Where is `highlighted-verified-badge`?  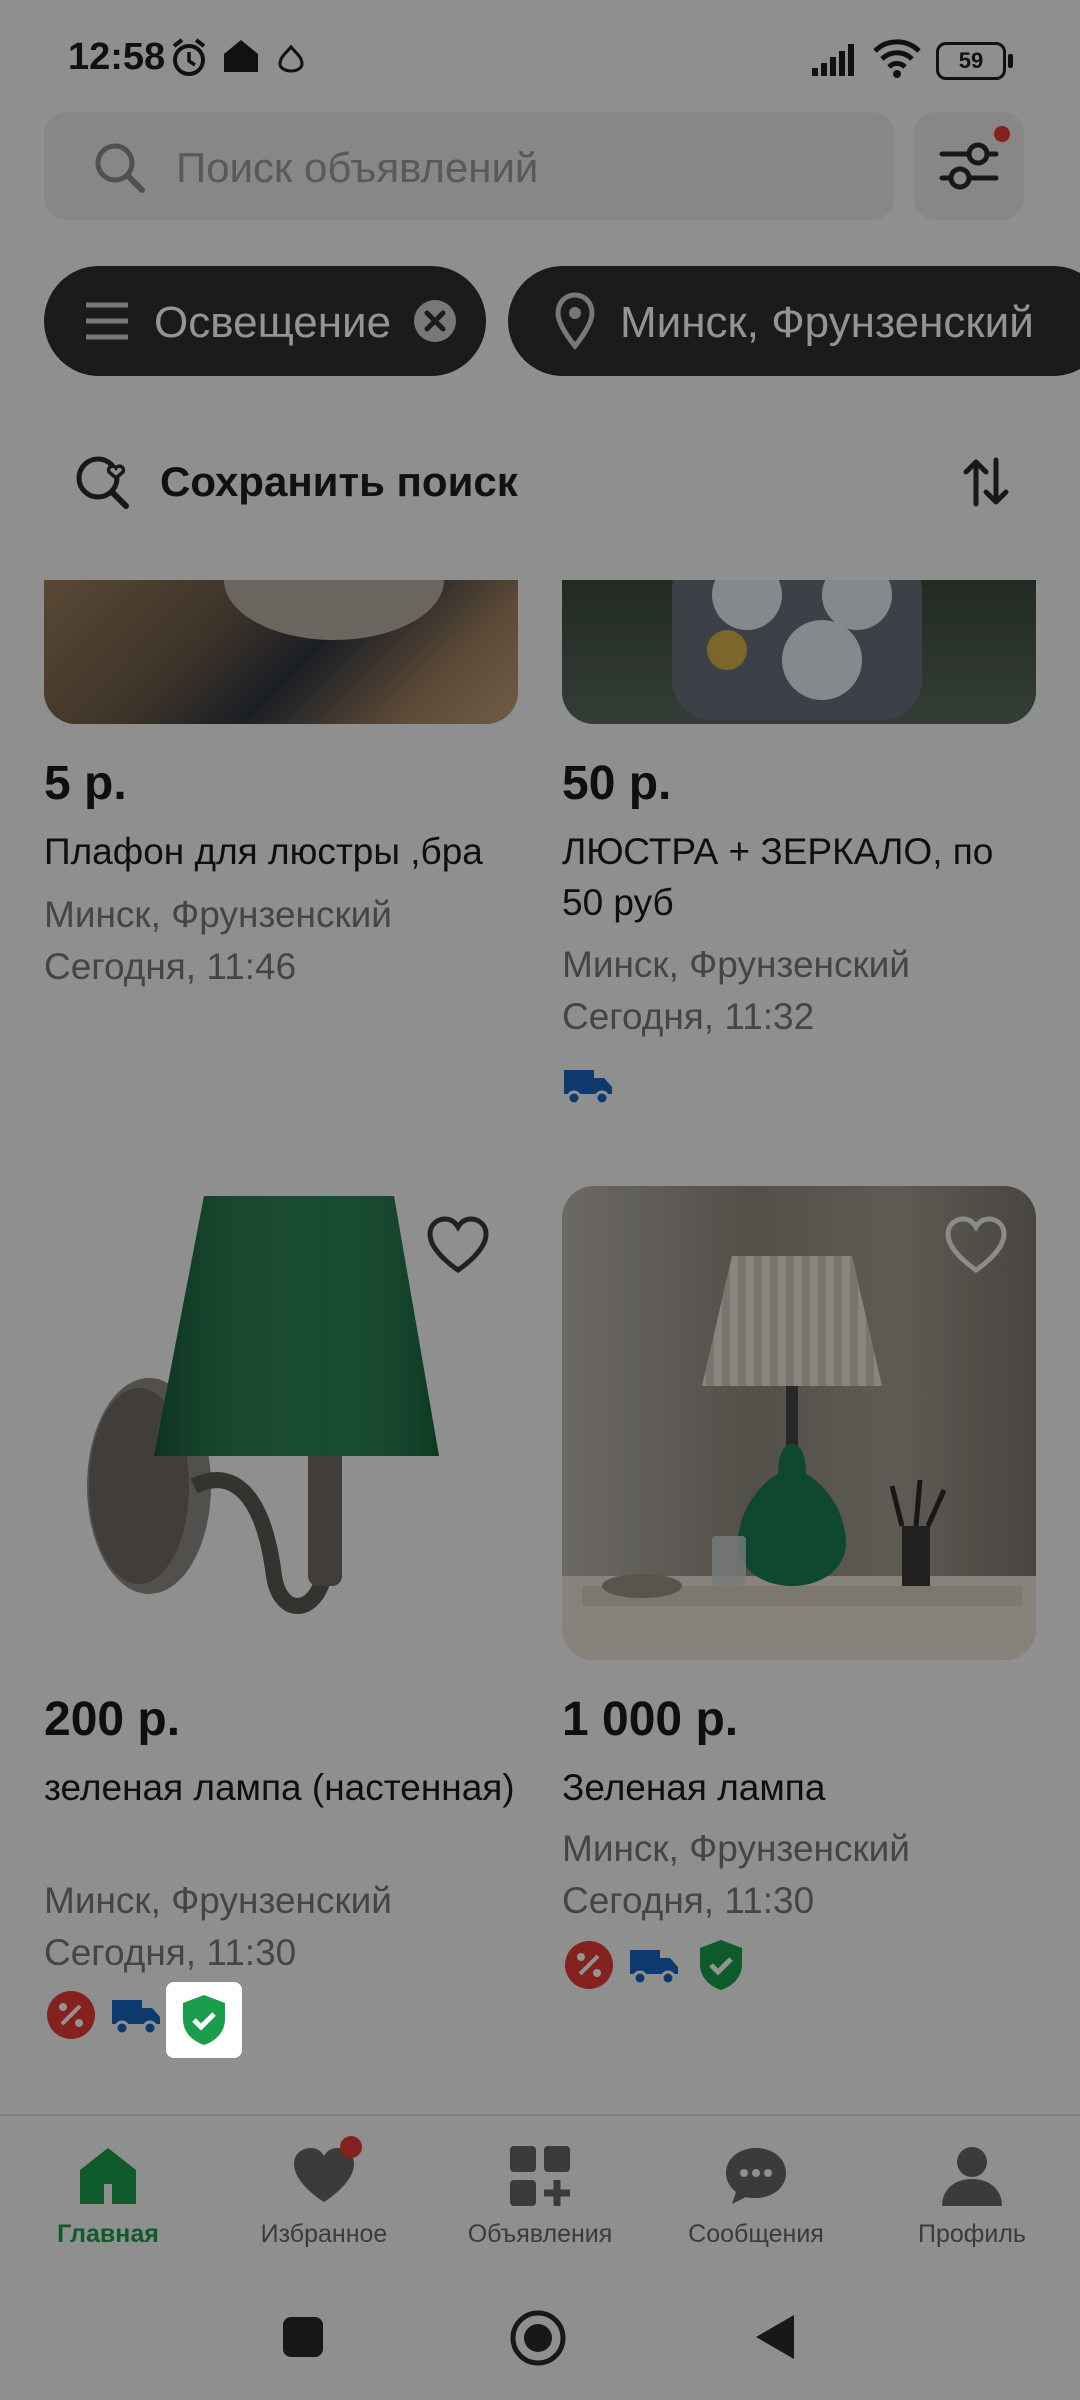 highlighted-verified-badge is located at coordinates (204, 2020).